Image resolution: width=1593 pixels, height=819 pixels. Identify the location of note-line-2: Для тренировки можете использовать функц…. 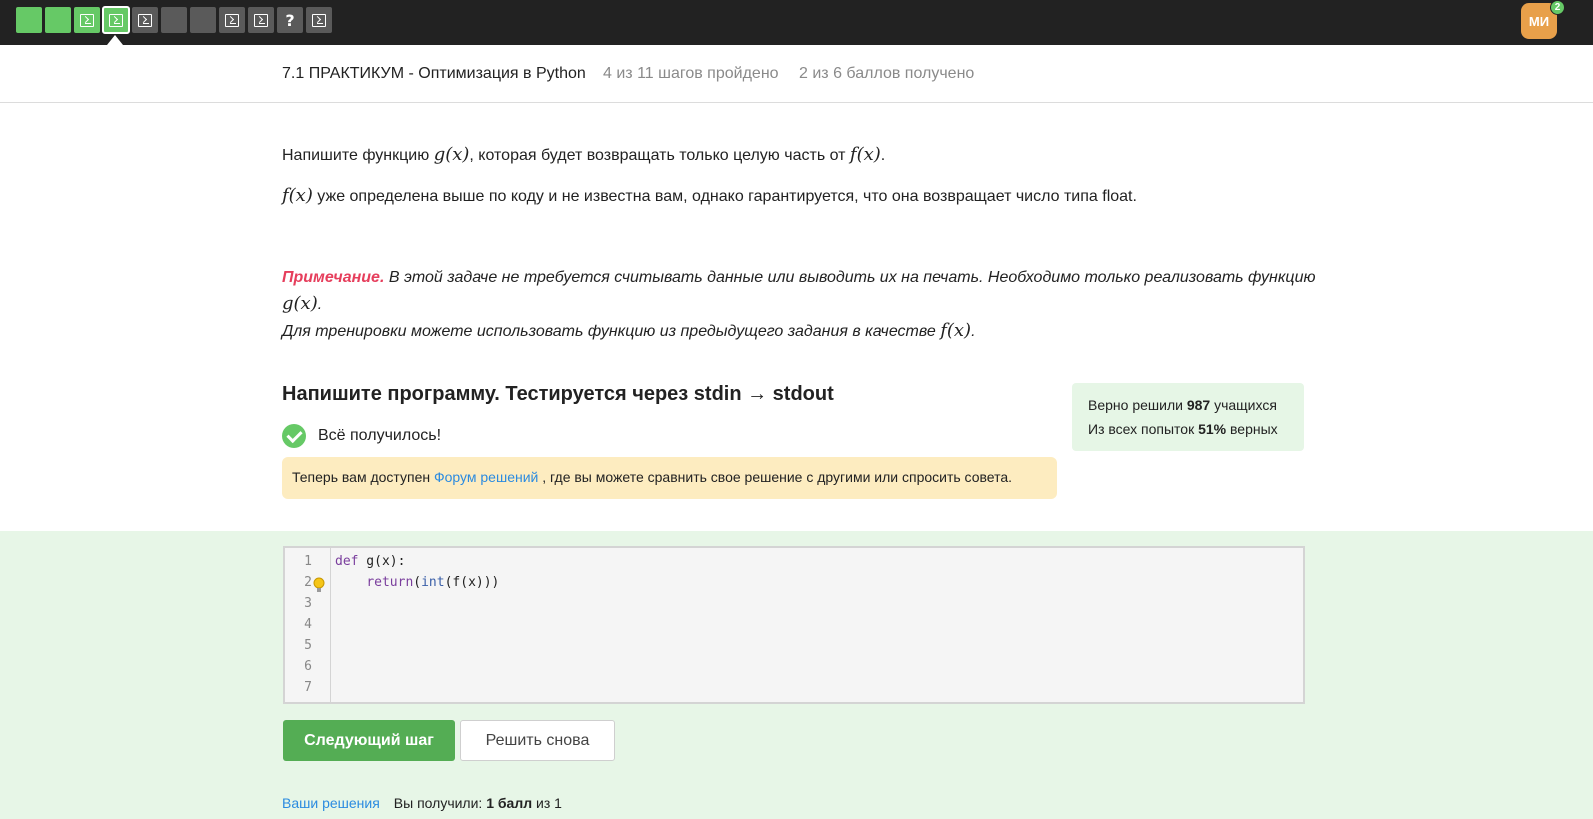
(629, 330).